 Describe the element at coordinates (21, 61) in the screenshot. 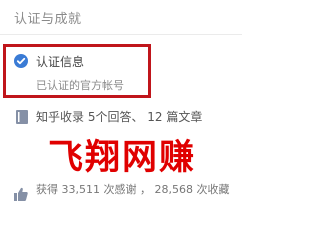

I see `check-badge-icon` at that location.